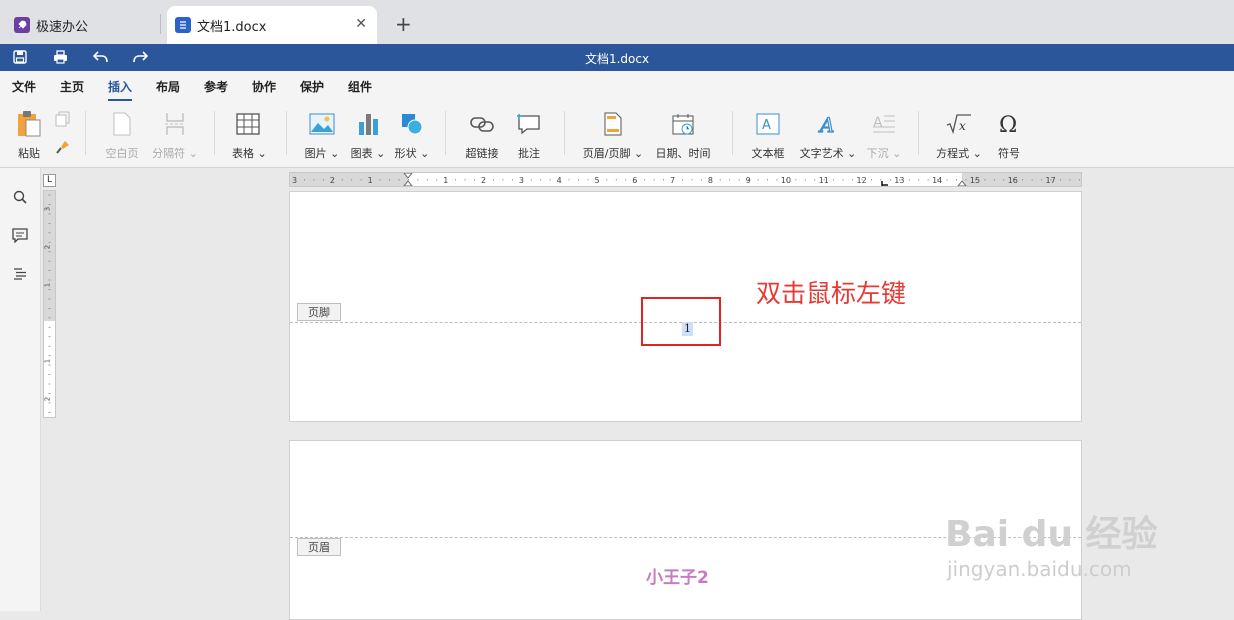  Describe the element at coordinates (677, 575) in the screenshot. I see `header-text: 小王子2` at that location.